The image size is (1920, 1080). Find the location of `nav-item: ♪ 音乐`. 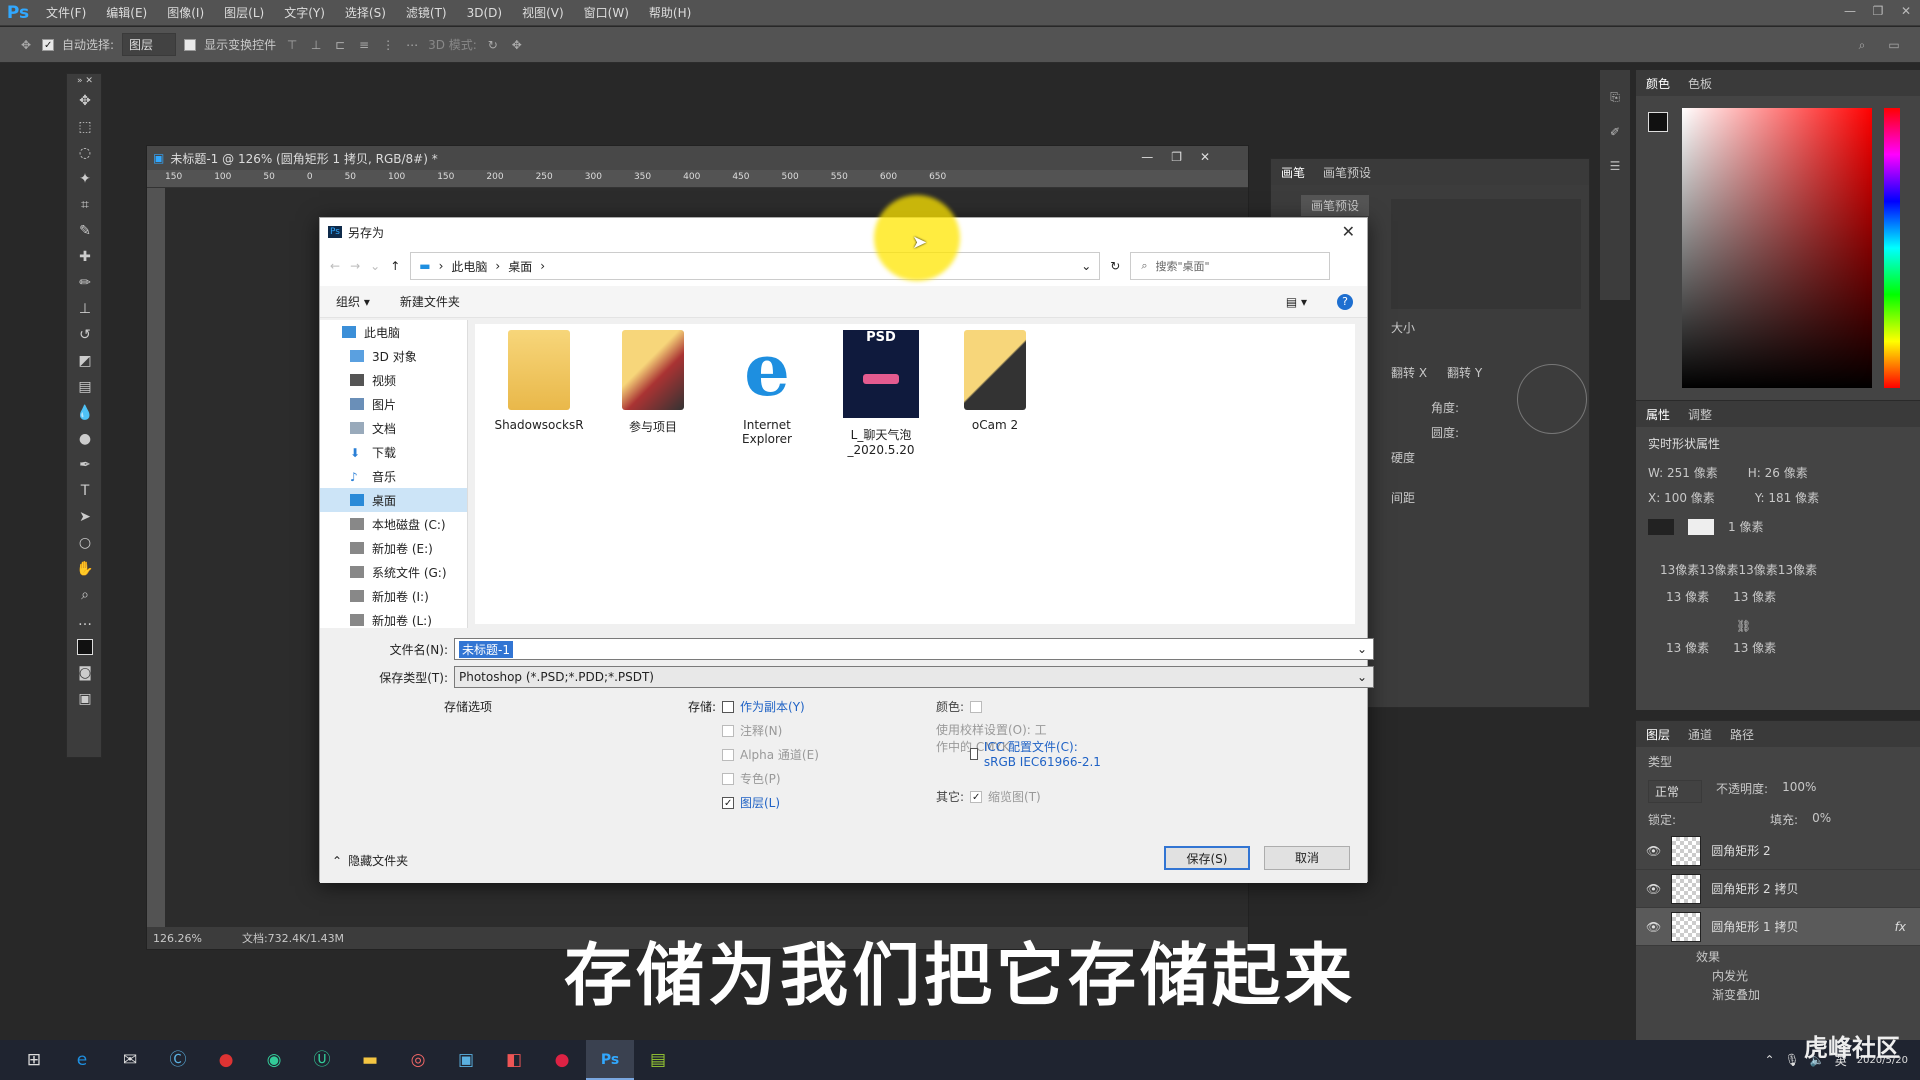

nav-item: ♪ 音乐 is located at coordinates (393, 476).